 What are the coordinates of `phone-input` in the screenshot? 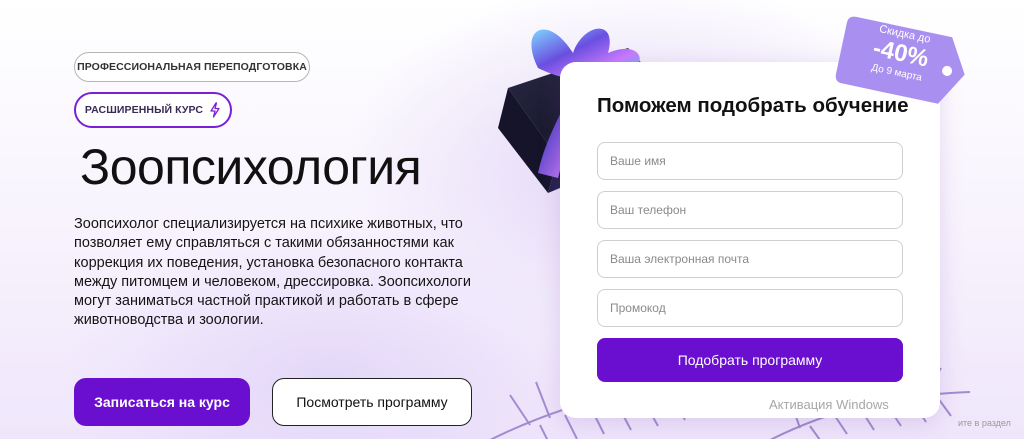 It's located at (750, 210).